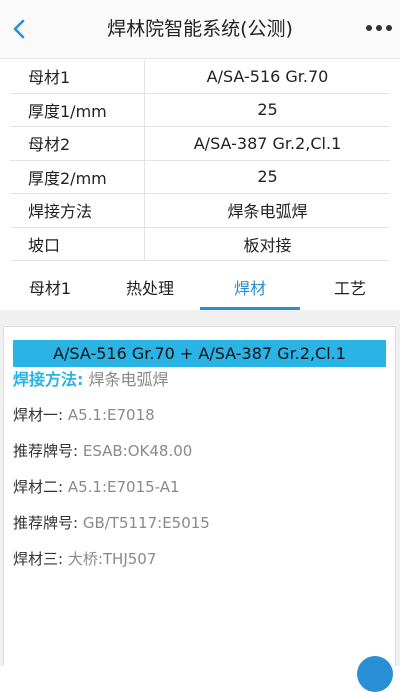  I want to click on more-button, so click(379, 28).